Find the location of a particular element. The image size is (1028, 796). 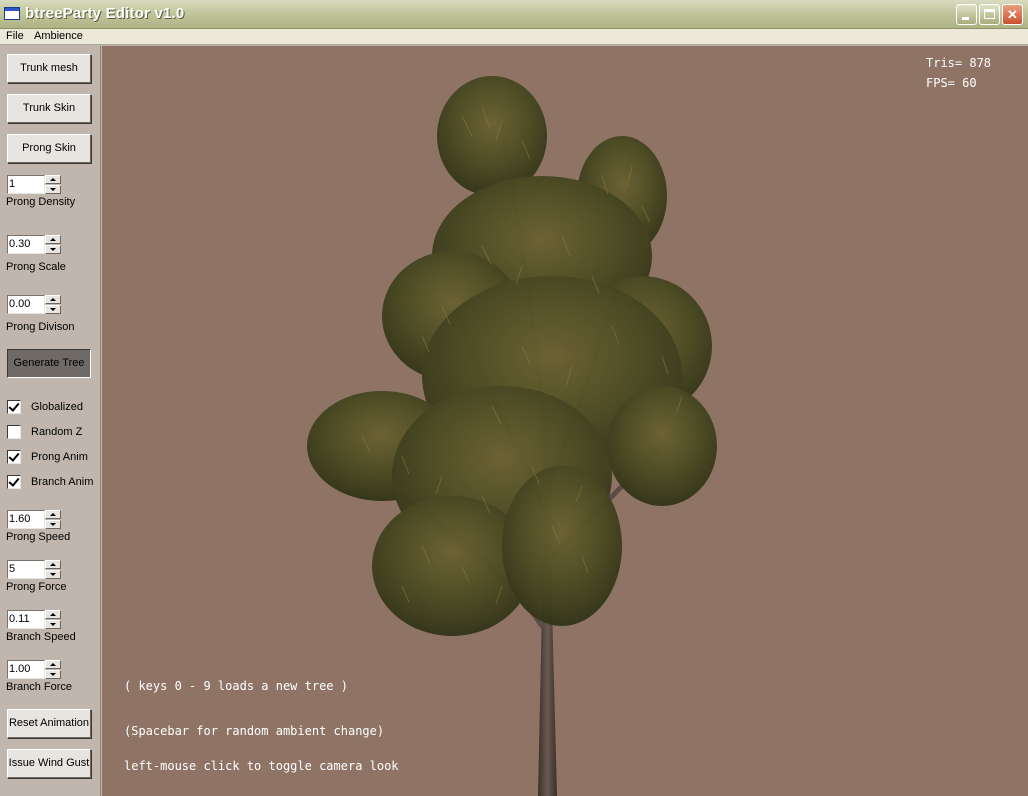

prong-force-stepper: 5 is located at coordinates (34, 569).